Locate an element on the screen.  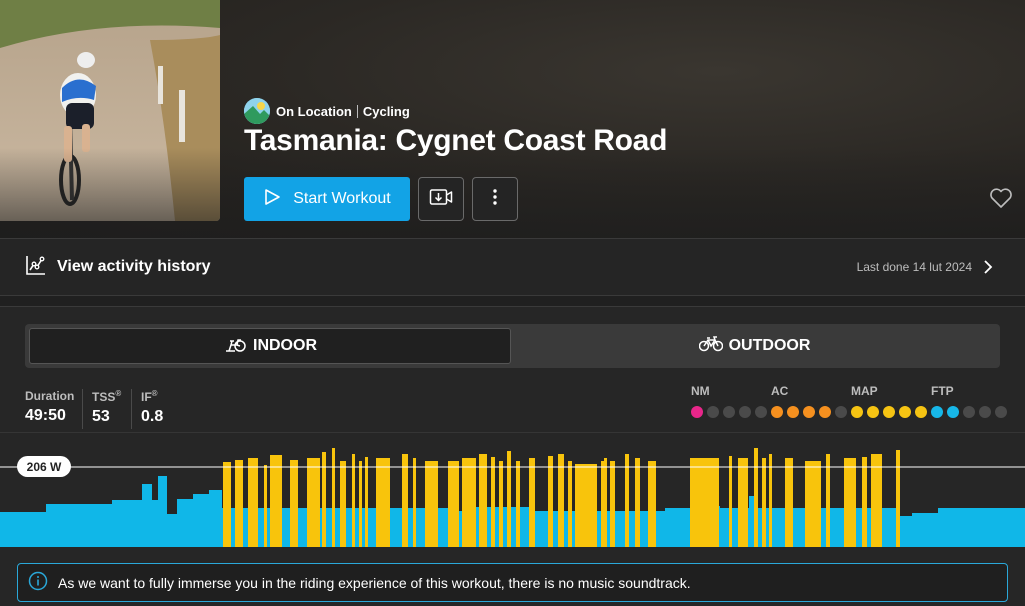
download-video-button is located at coordinates (441, 199).